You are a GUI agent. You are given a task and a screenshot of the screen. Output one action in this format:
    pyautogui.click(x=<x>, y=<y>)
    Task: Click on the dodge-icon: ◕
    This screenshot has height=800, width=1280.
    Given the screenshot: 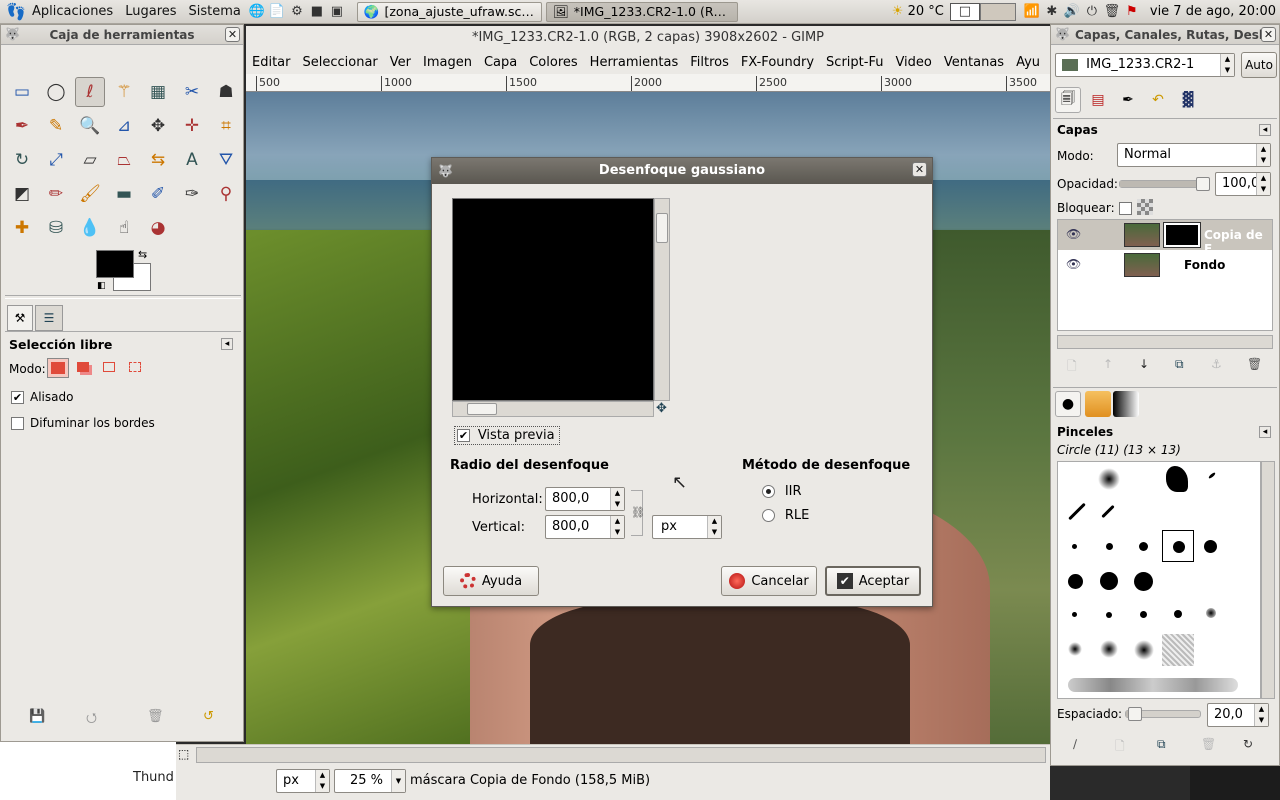 What is the action you would take?
    pyautogui.click(x=158, y=228)
    